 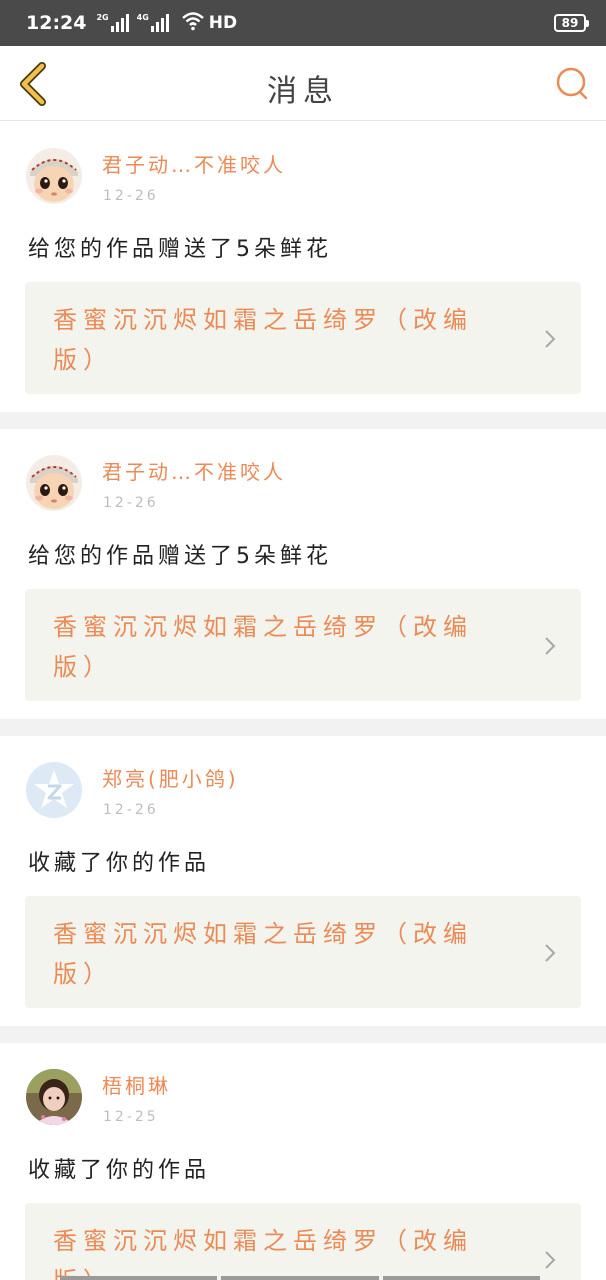 I want to click on network-label: HD, so click(x=223, y=23).